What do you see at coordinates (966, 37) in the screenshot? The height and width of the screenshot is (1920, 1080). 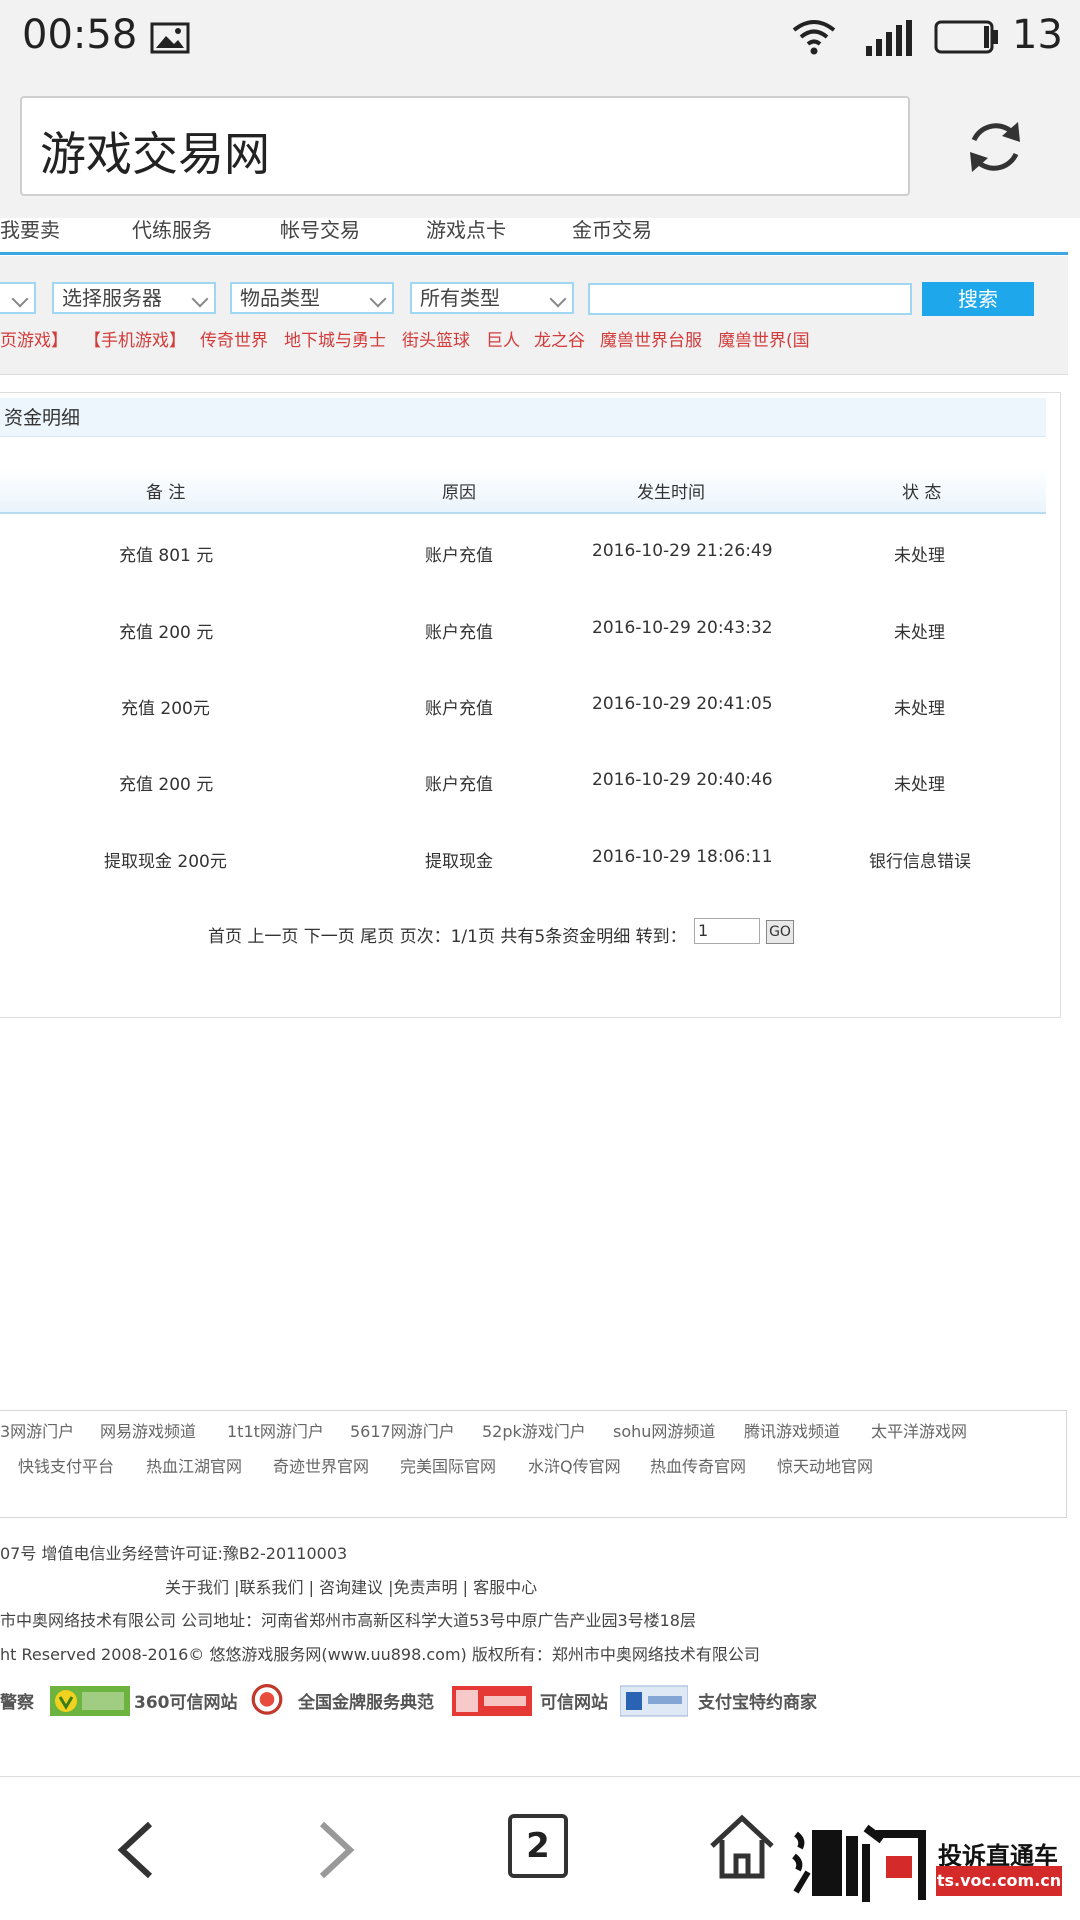 I see `battery-icon` at bounding box center [966, 37].